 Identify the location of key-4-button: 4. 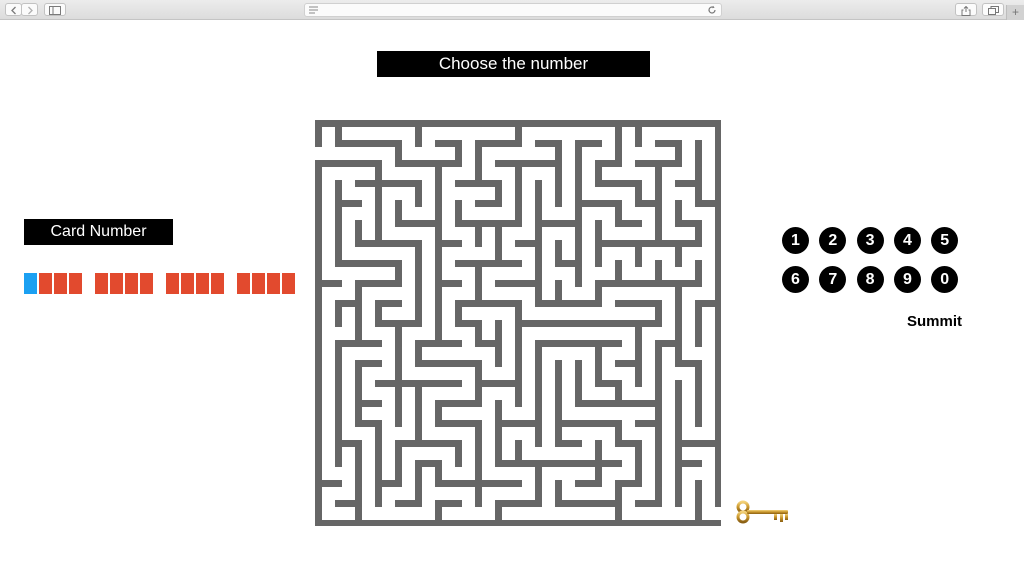
(907, 240).